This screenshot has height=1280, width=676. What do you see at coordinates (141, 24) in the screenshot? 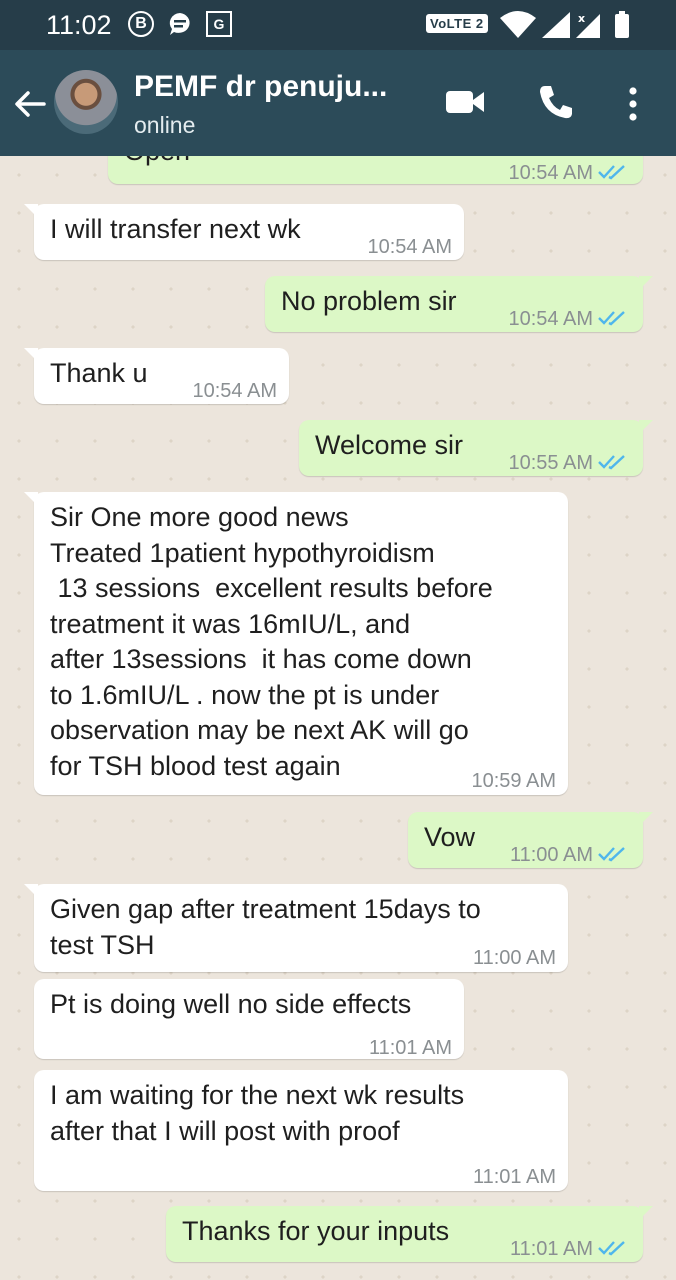
I see `b-notification-icon: B` at bounding box center [141, 24].